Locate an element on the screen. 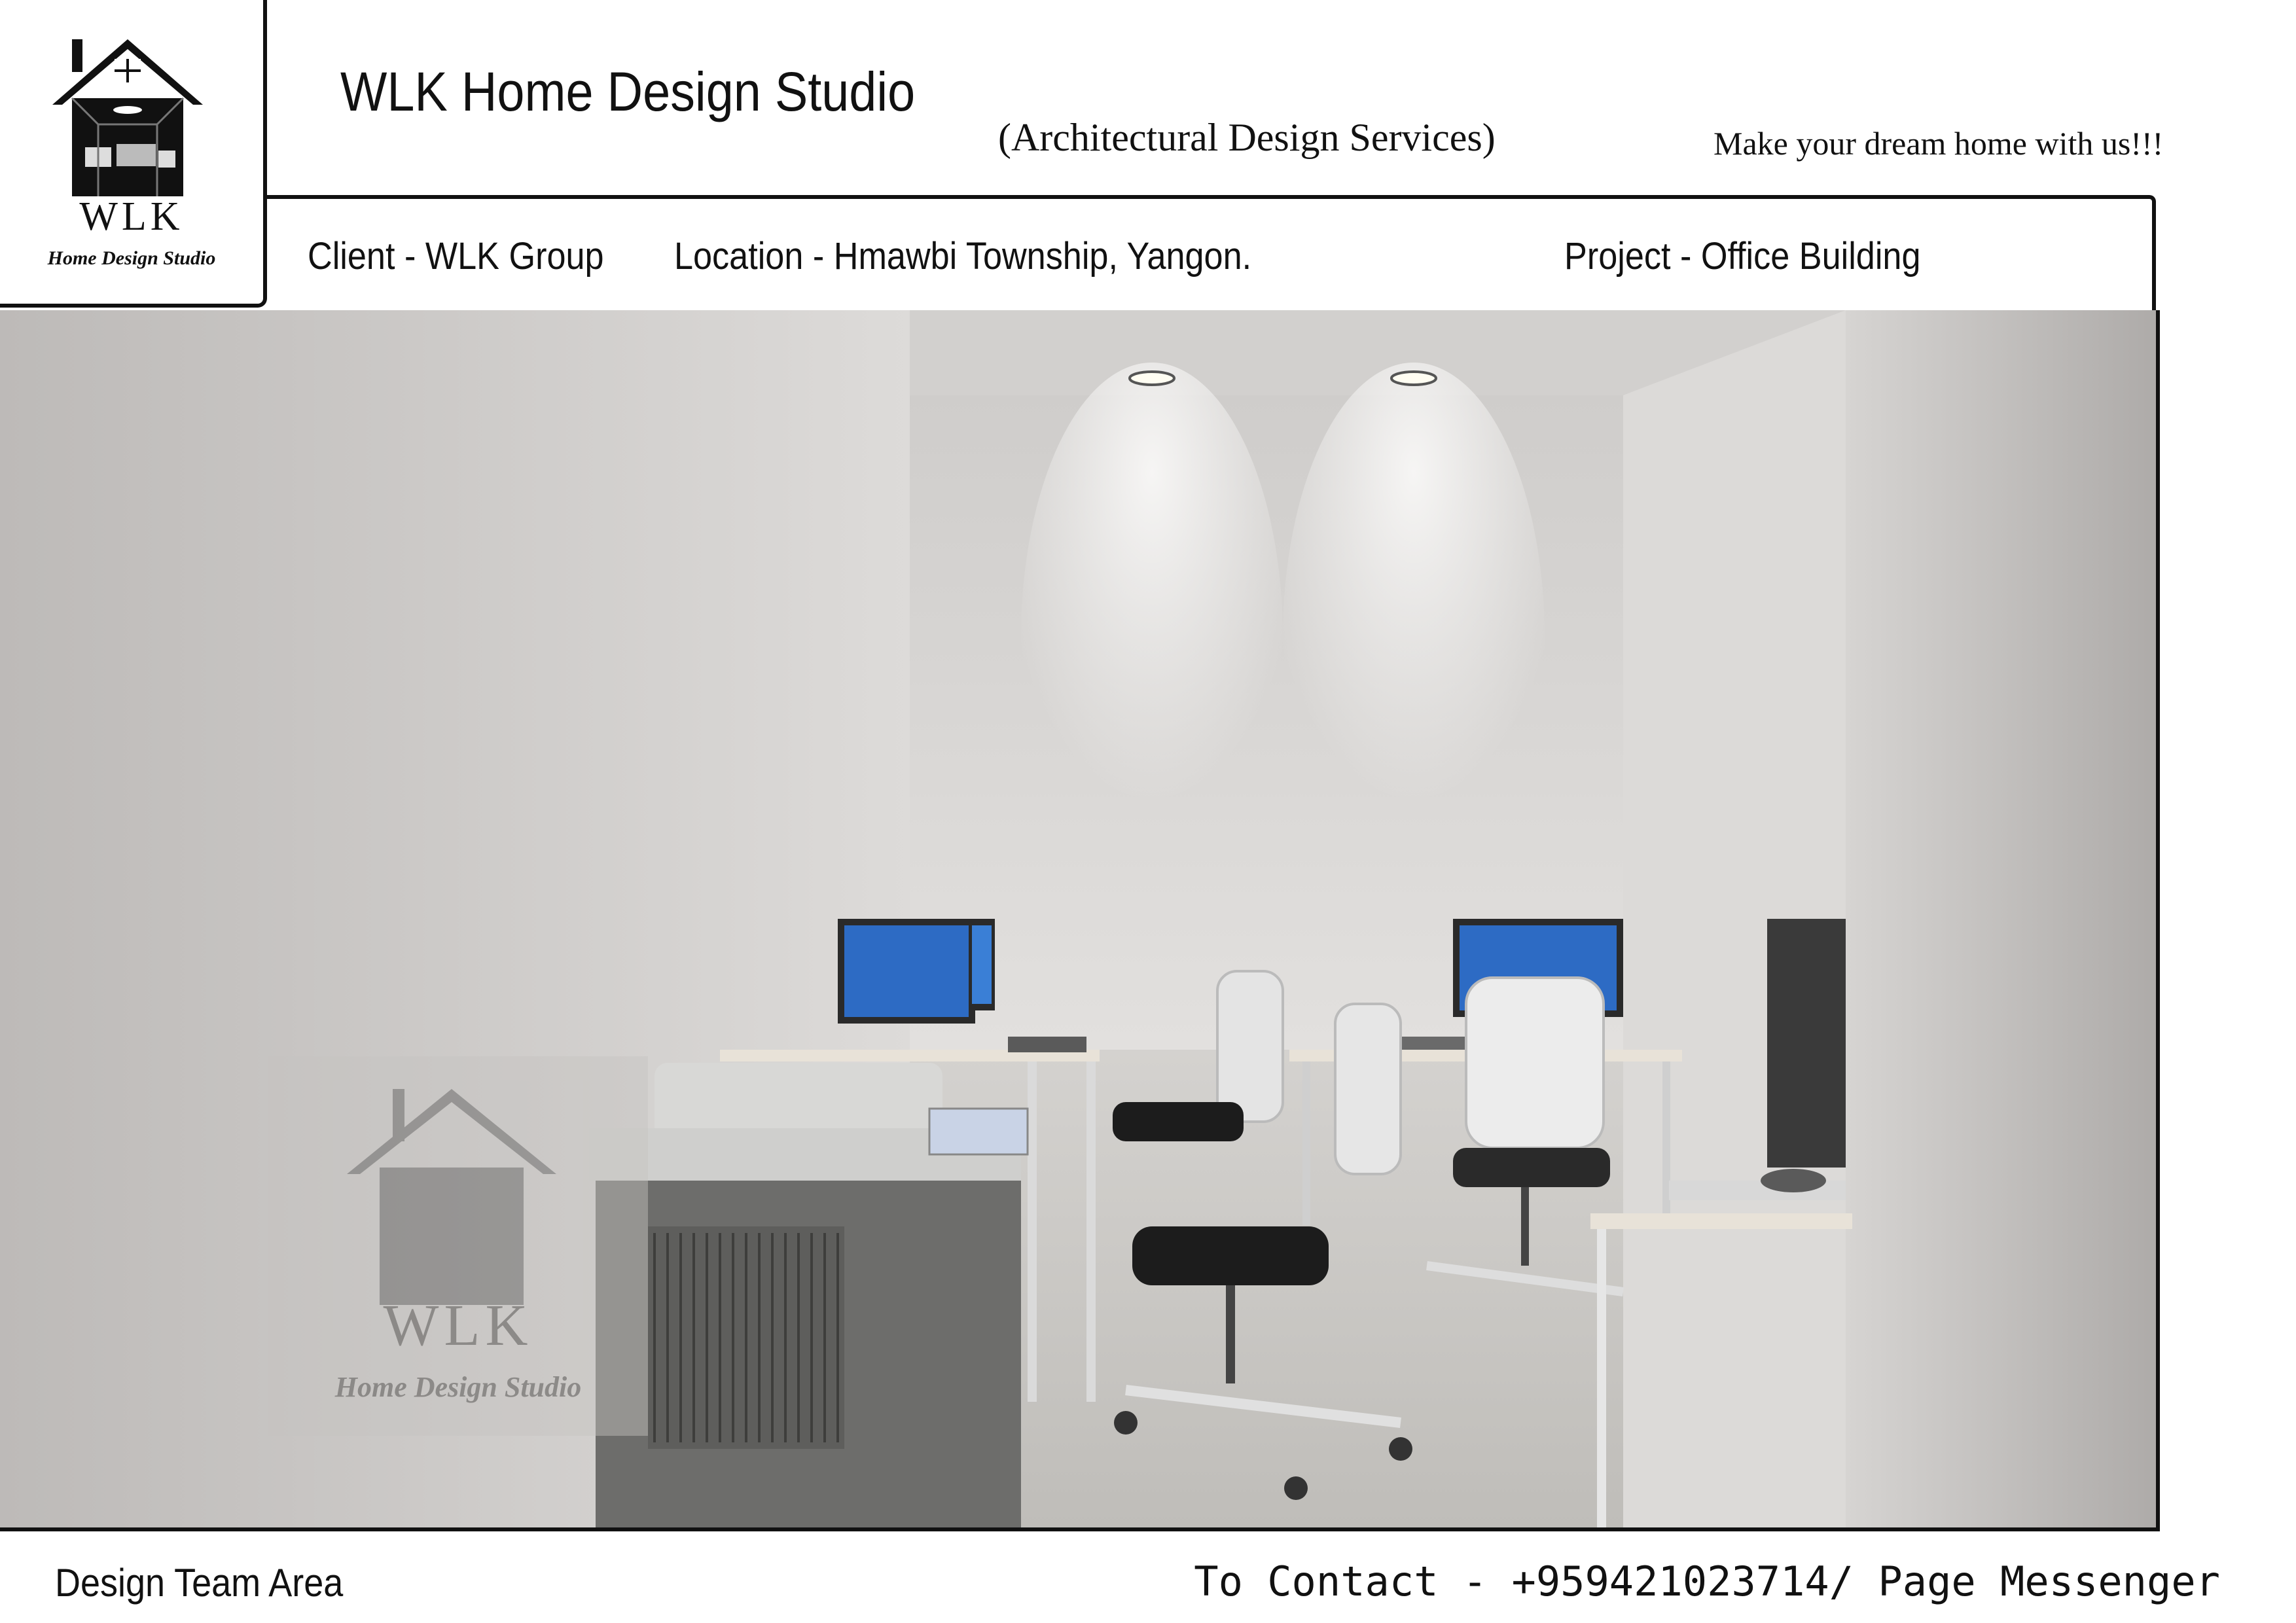  render-caption: Design Team Area is located at coordinates (199, 1583).